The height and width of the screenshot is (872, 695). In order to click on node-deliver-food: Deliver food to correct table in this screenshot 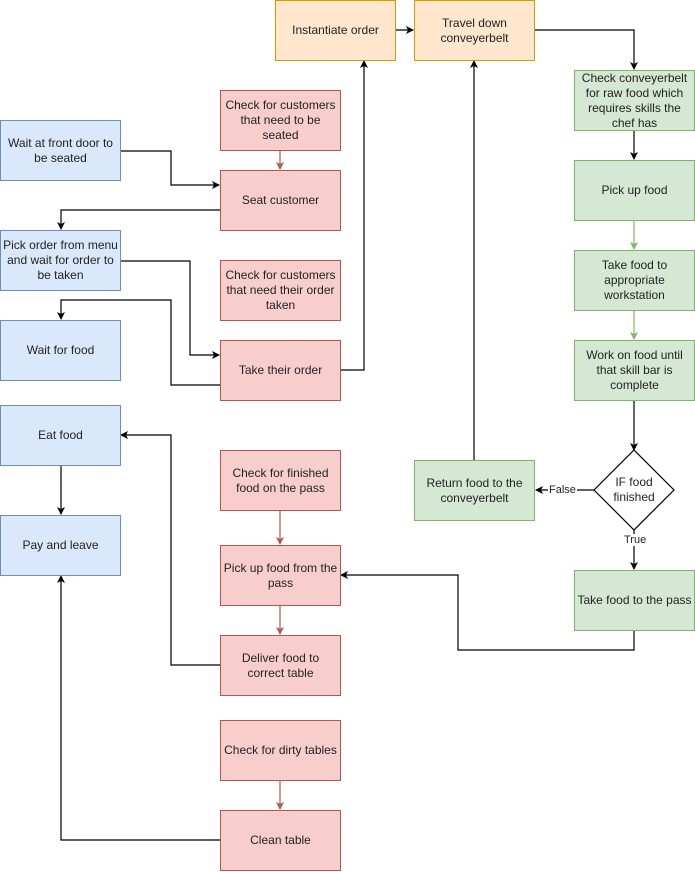, I will do `click(280, 665)`.